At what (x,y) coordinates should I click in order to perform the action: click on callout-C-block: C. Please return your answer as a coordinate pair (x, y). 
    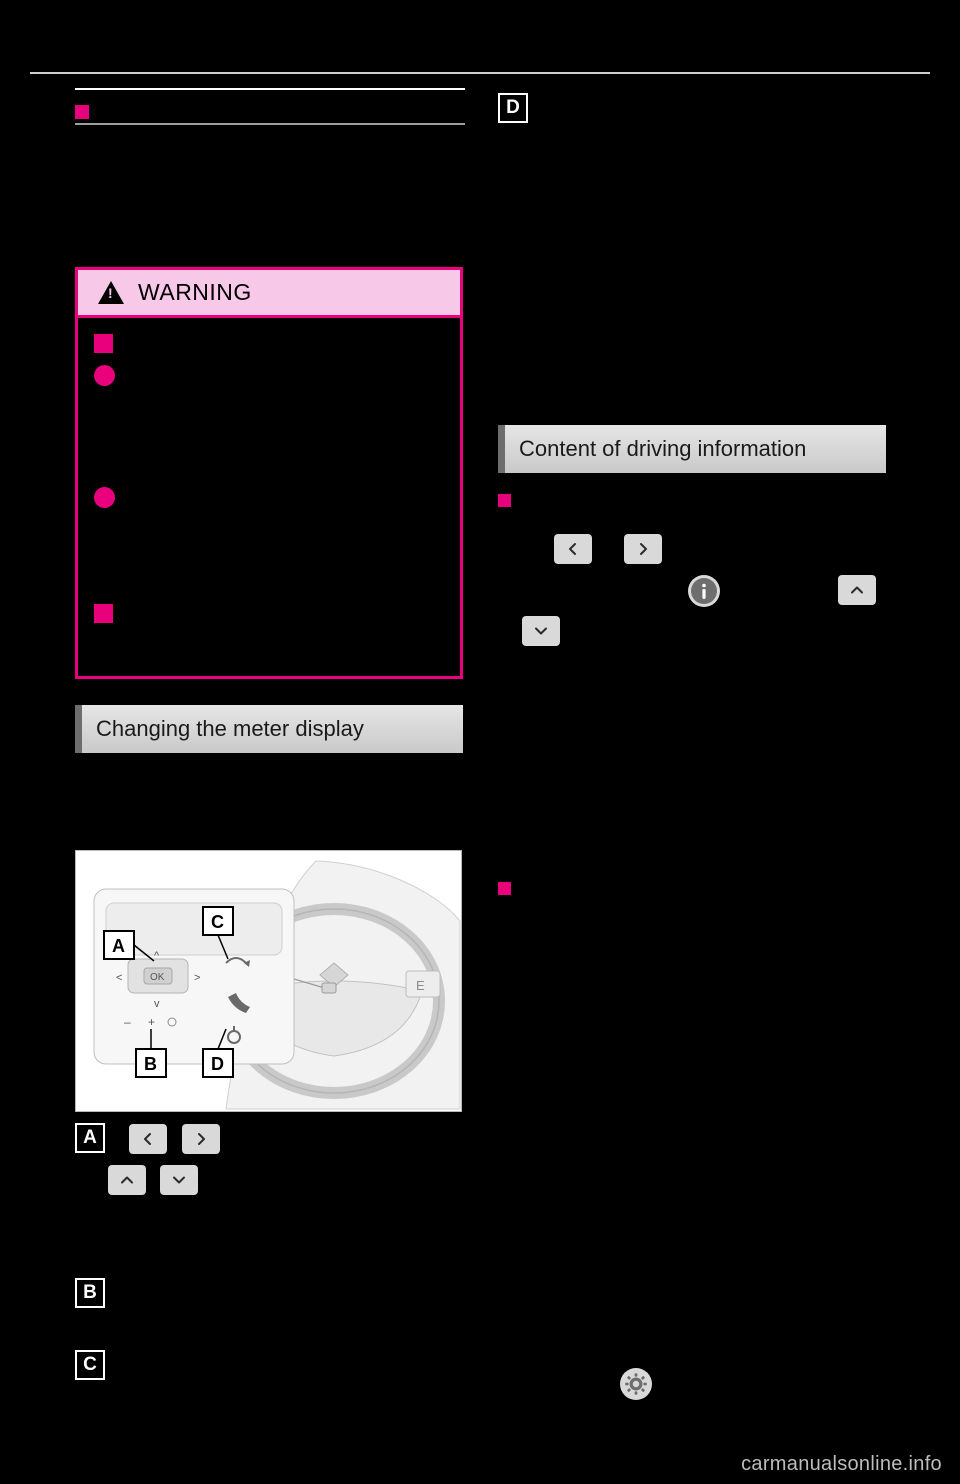
    Looking at the image, I should click on (90, 1365).